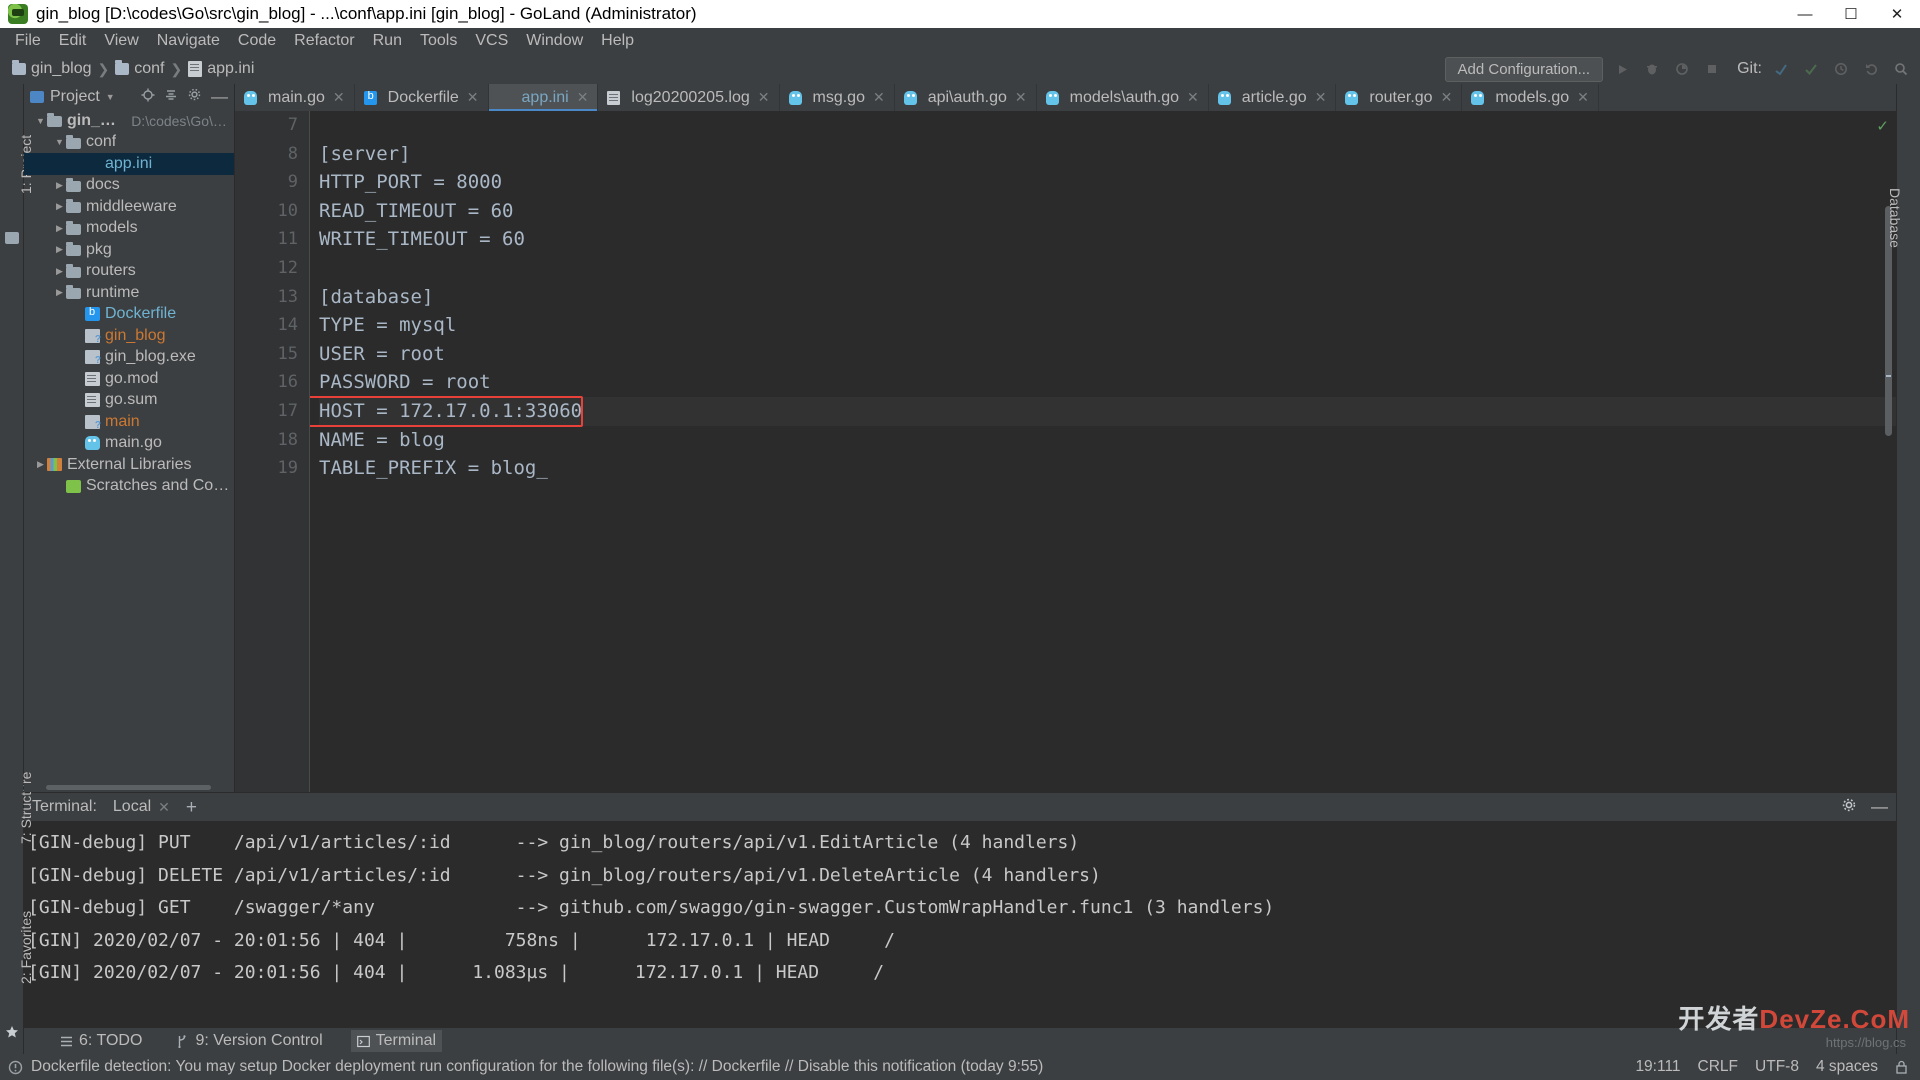 Image resolution: width=1920 pixels, height=1080 pixels. Describe the element at coordinates (73, 41) in the screenshot. I see `menu-edit: Edit` at that location.